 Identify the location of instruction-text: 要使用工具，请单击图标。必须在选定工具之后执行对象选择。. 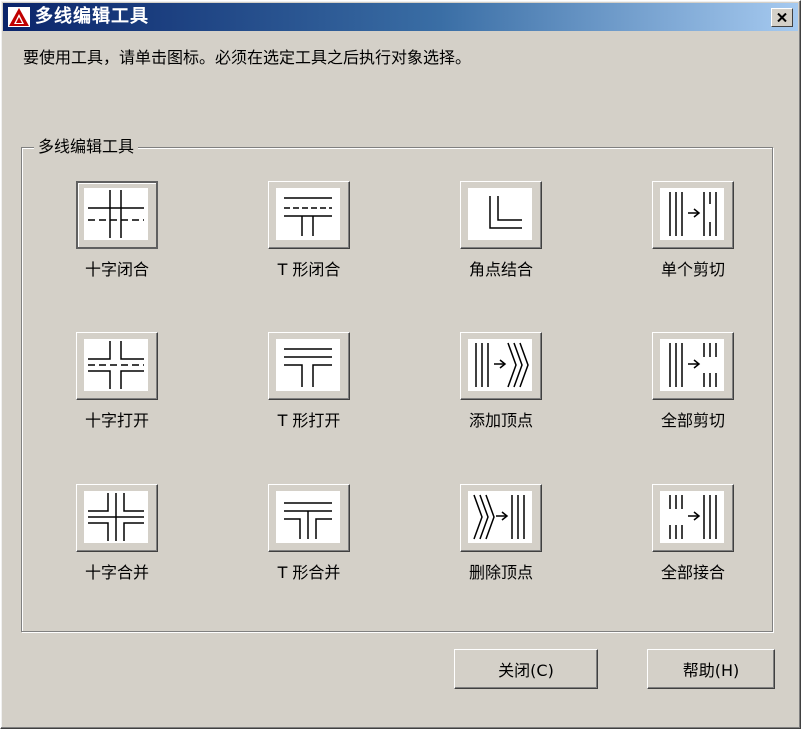
(247, 57).